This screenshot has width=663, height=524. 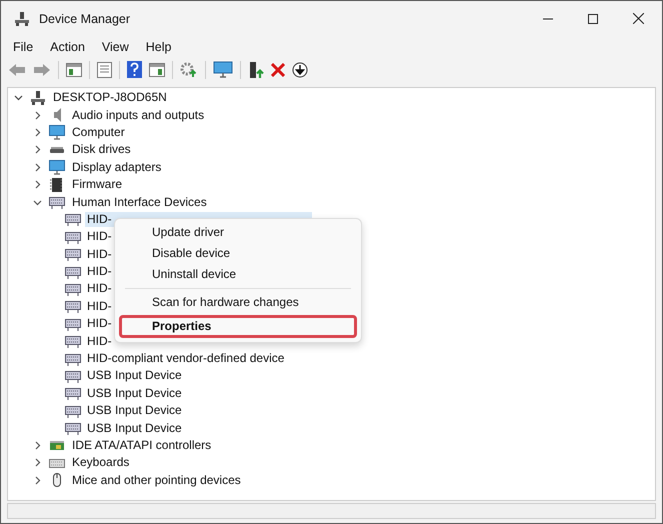 What do you see at coordinates (142, 445) in the screenshot?
I see `tree-item: IDE ATA/ATAPI controllers` at bounding box center [142, 445].